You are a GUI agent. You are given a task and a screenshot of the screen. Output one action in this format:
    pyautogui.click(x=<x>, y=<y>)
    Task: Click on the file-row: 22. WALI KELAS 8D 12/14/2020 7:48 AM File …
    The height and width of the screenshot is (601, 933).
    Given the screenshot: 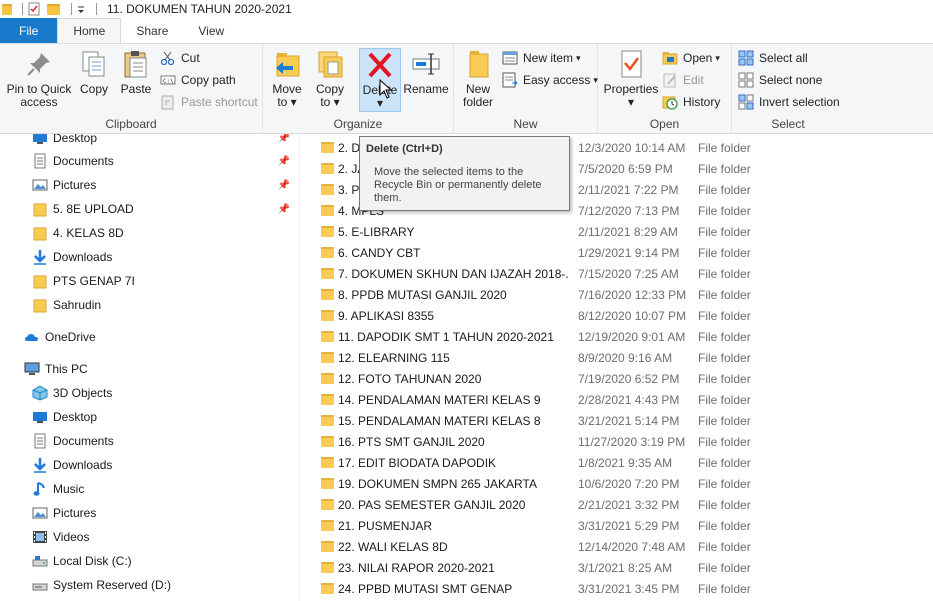 What is the action you would take?
    pyautogui.click(x=616, y=546)
    